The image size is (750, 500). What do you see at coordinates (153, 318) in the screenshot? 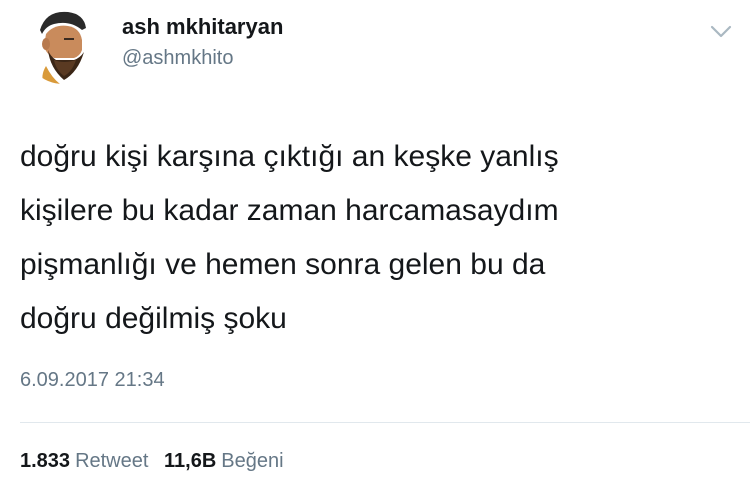
I see `tweet-text-line: doğru değilmiş şoku` at bounding box center [153, 318].